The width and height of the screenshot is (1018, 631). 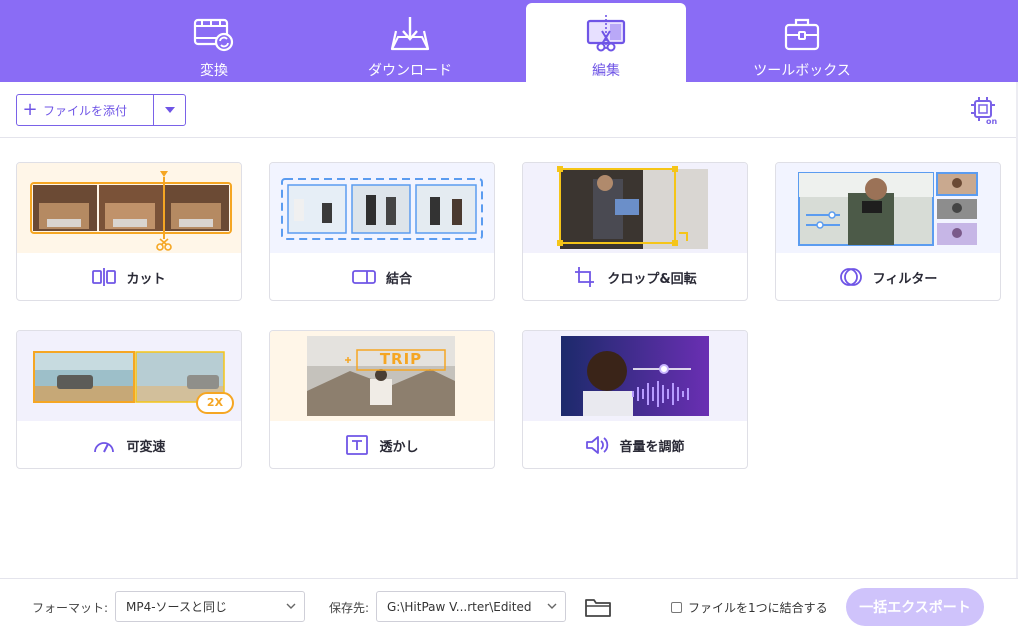 I want to click on feature-card-cut: カット, so click(x=129, y=231).